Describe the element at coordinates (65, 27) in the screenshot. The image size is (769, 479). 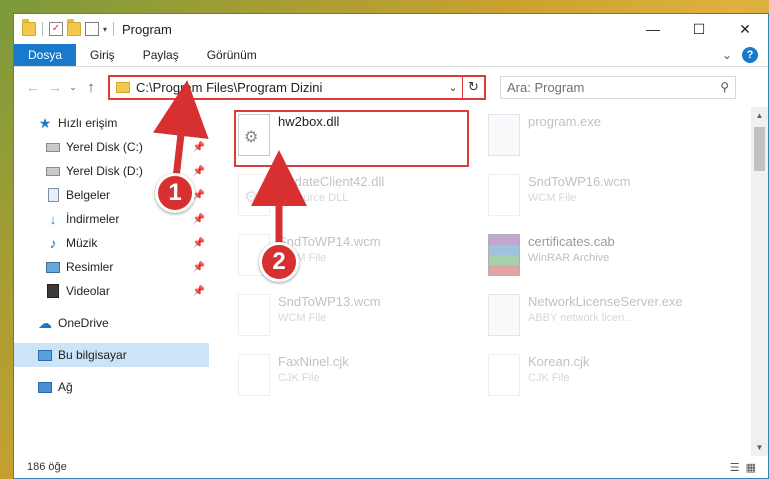
I see `quick-access-toolbar: ✓ ▾` at that location.